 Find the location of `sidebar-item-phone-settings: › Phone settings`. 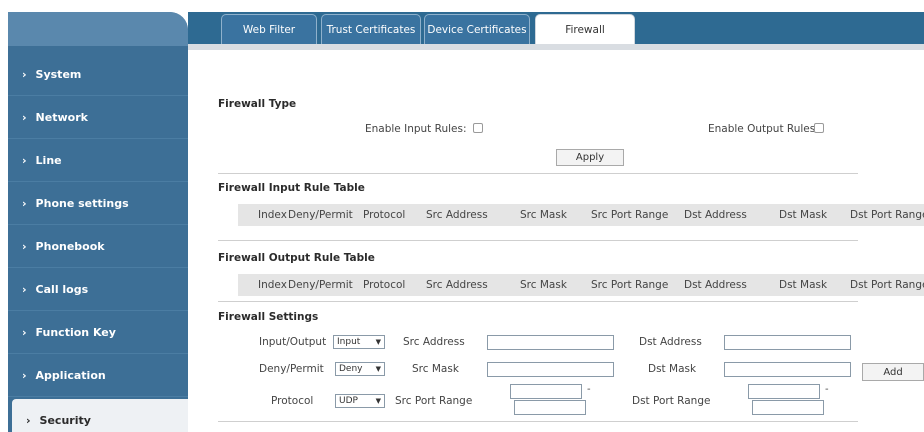

sidebar-item-phone-settings: › Phone settings is located at coordinates (98, 203).